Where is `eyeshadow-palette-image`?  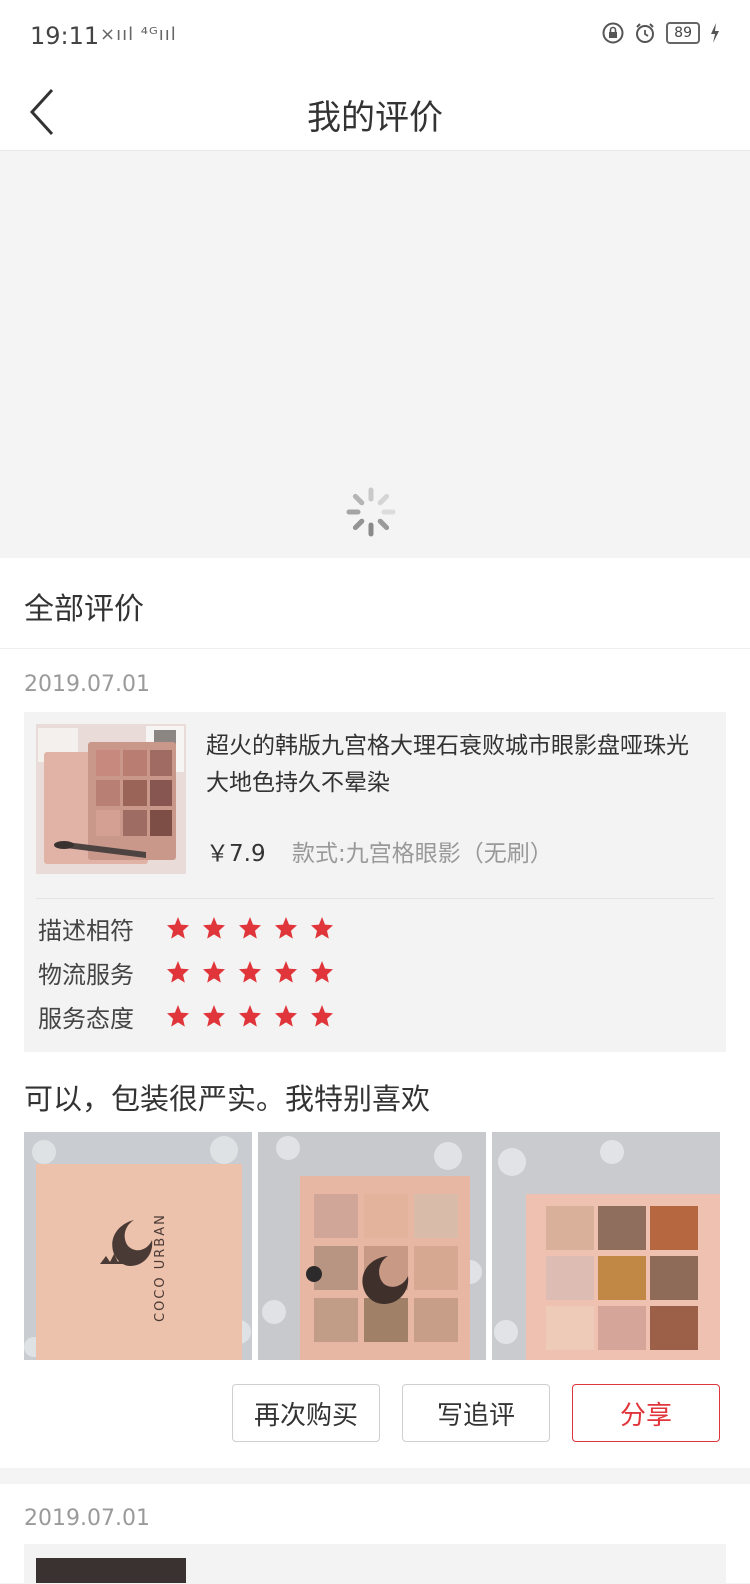
eyeshadow-palette-image is located at coordinates (111, 799).